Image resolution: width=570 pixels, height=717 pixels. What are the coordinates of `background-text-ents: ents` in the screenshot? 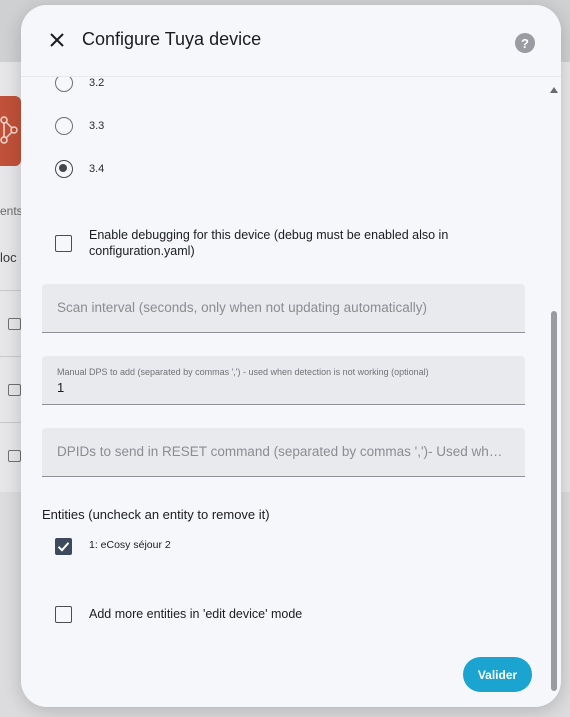 It's located at (11, 211).